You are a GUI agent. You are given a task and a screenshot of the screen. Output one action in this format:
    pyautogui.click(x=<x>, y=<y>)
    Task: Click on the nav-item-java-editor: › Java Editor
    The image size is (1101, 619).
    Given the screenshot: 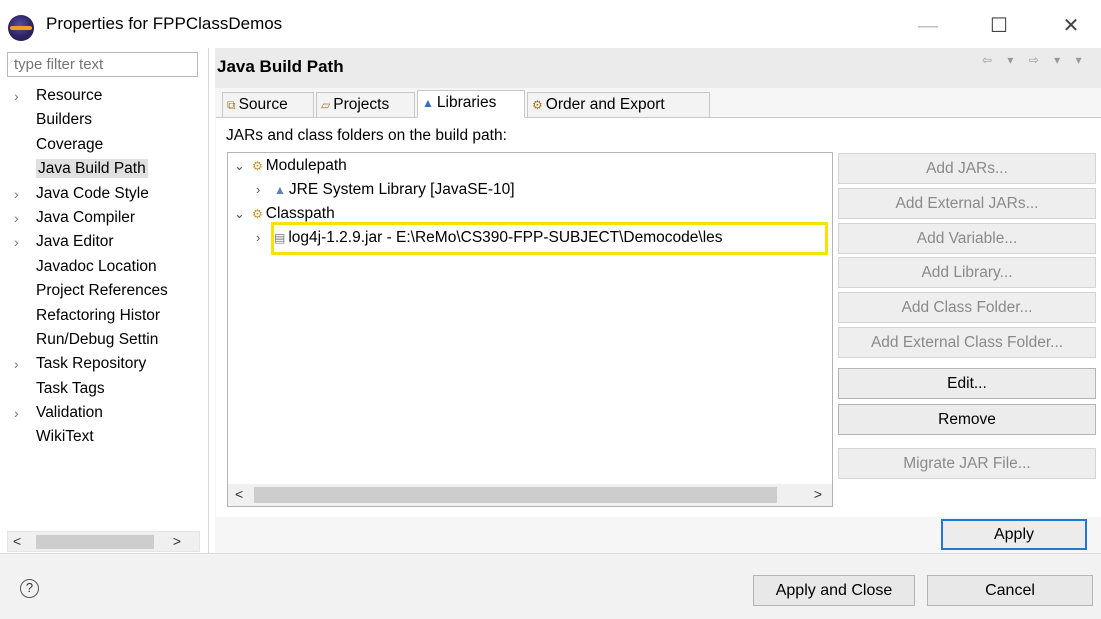 What is the action you would take?
    pyautogui.click(x=109, y=242)
    